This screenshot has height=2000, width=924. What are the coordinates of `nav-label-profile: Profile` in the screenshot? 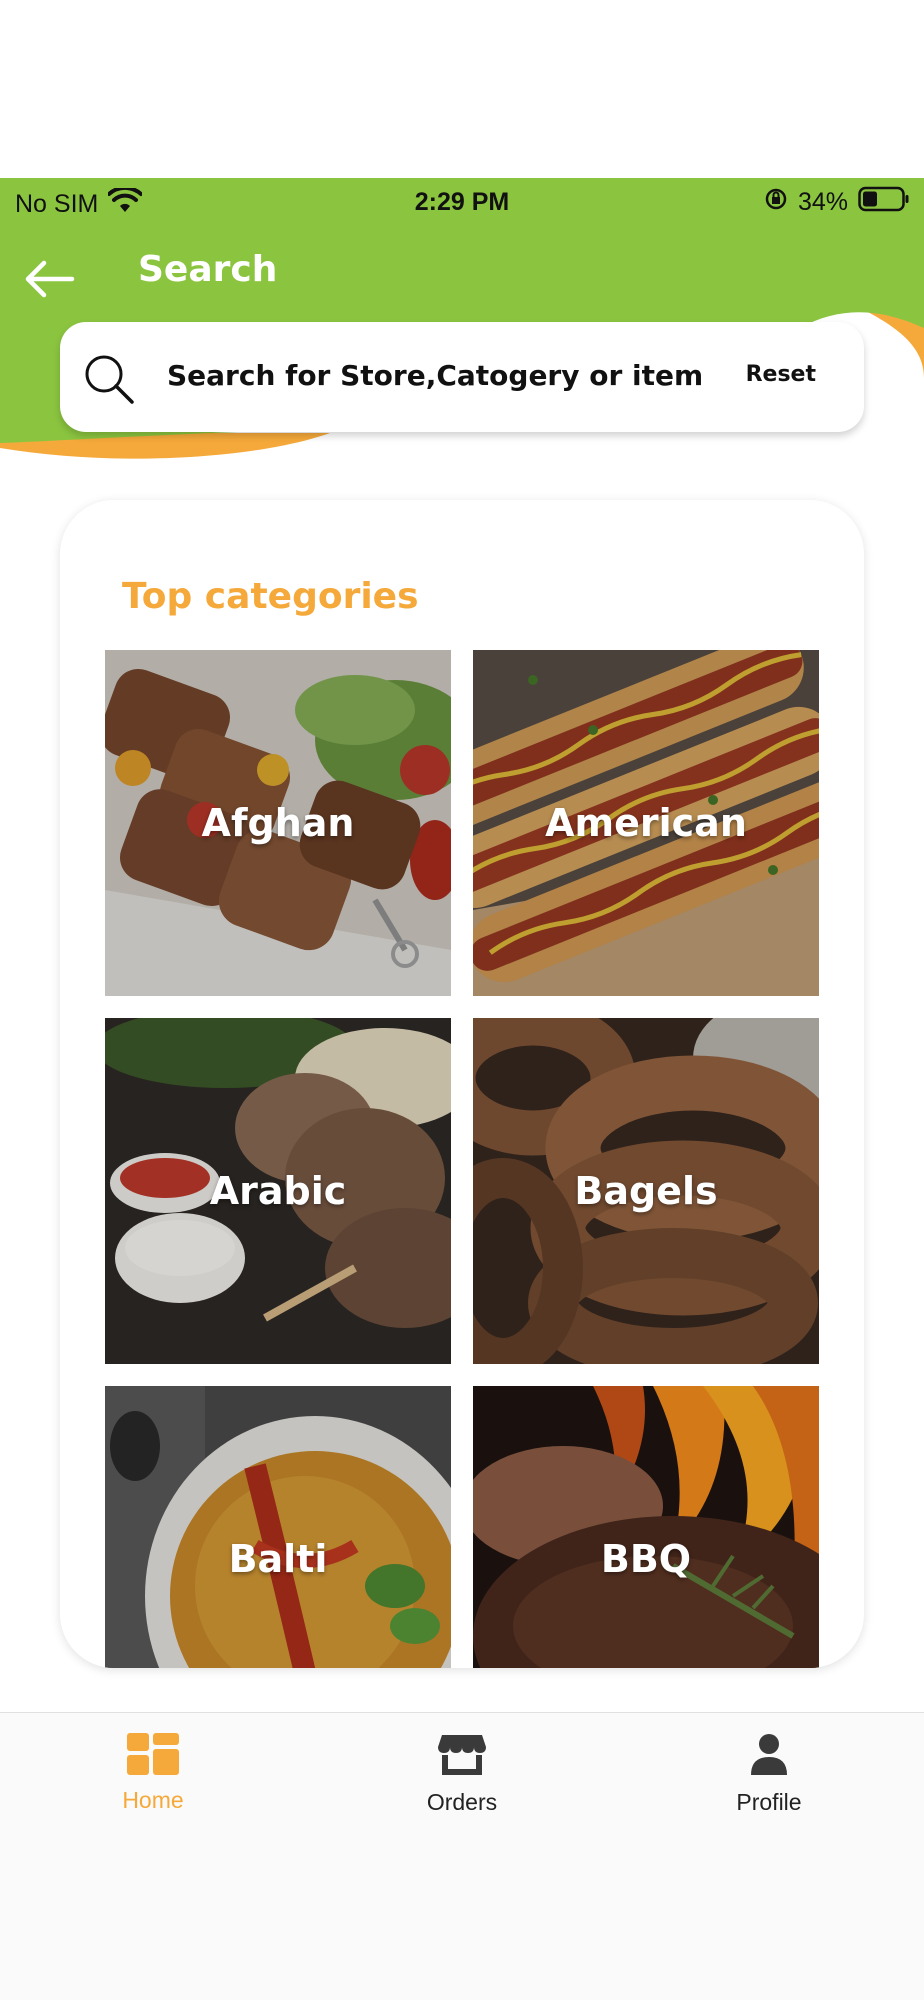 It's located at (769, 1802).